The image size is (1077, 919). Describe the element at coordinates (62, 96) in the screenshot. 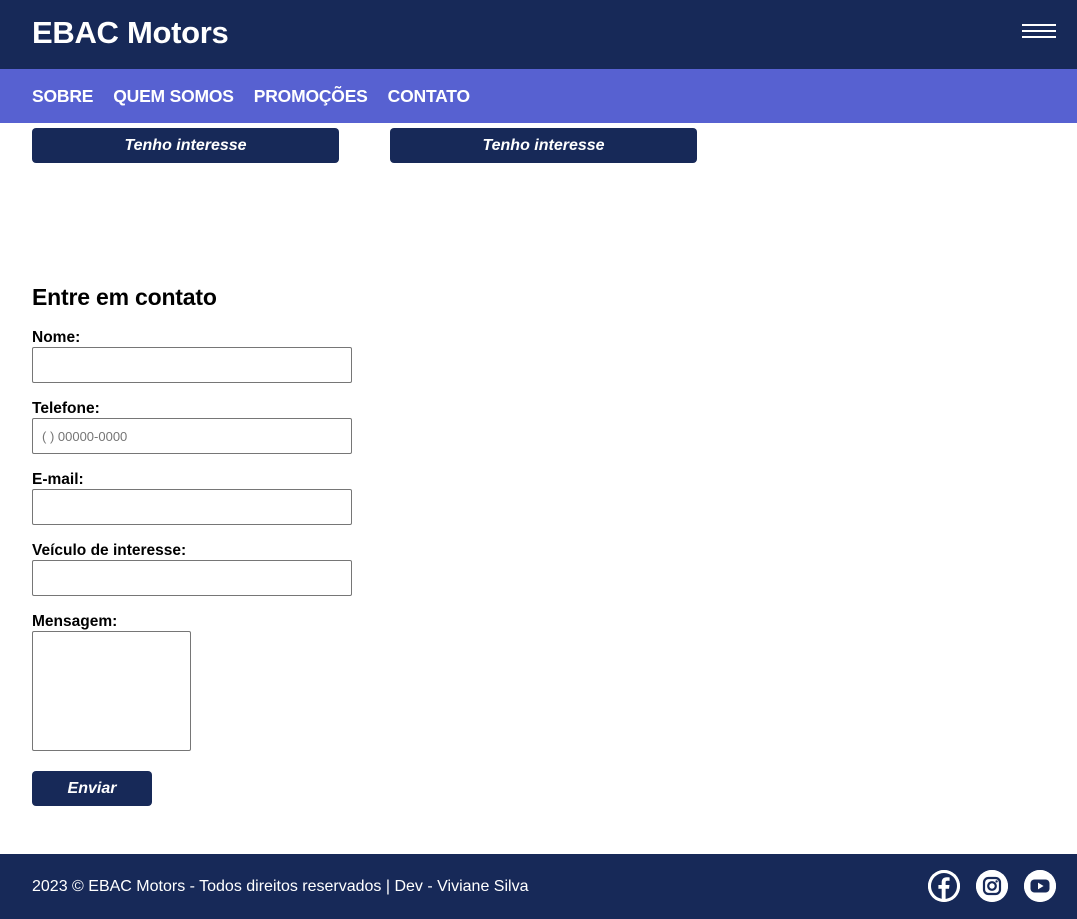

I see `nav-item-sobre: SOBRE` at that location.